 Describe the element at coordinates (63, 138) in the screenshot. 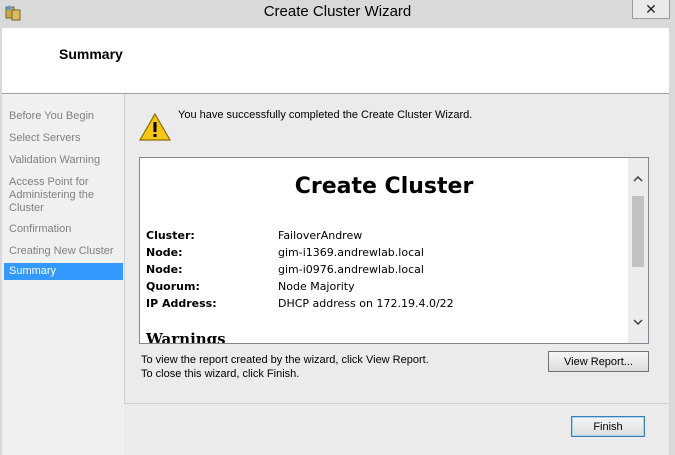

I see `sidebar-item-select-servers: Select Servers` at that location.